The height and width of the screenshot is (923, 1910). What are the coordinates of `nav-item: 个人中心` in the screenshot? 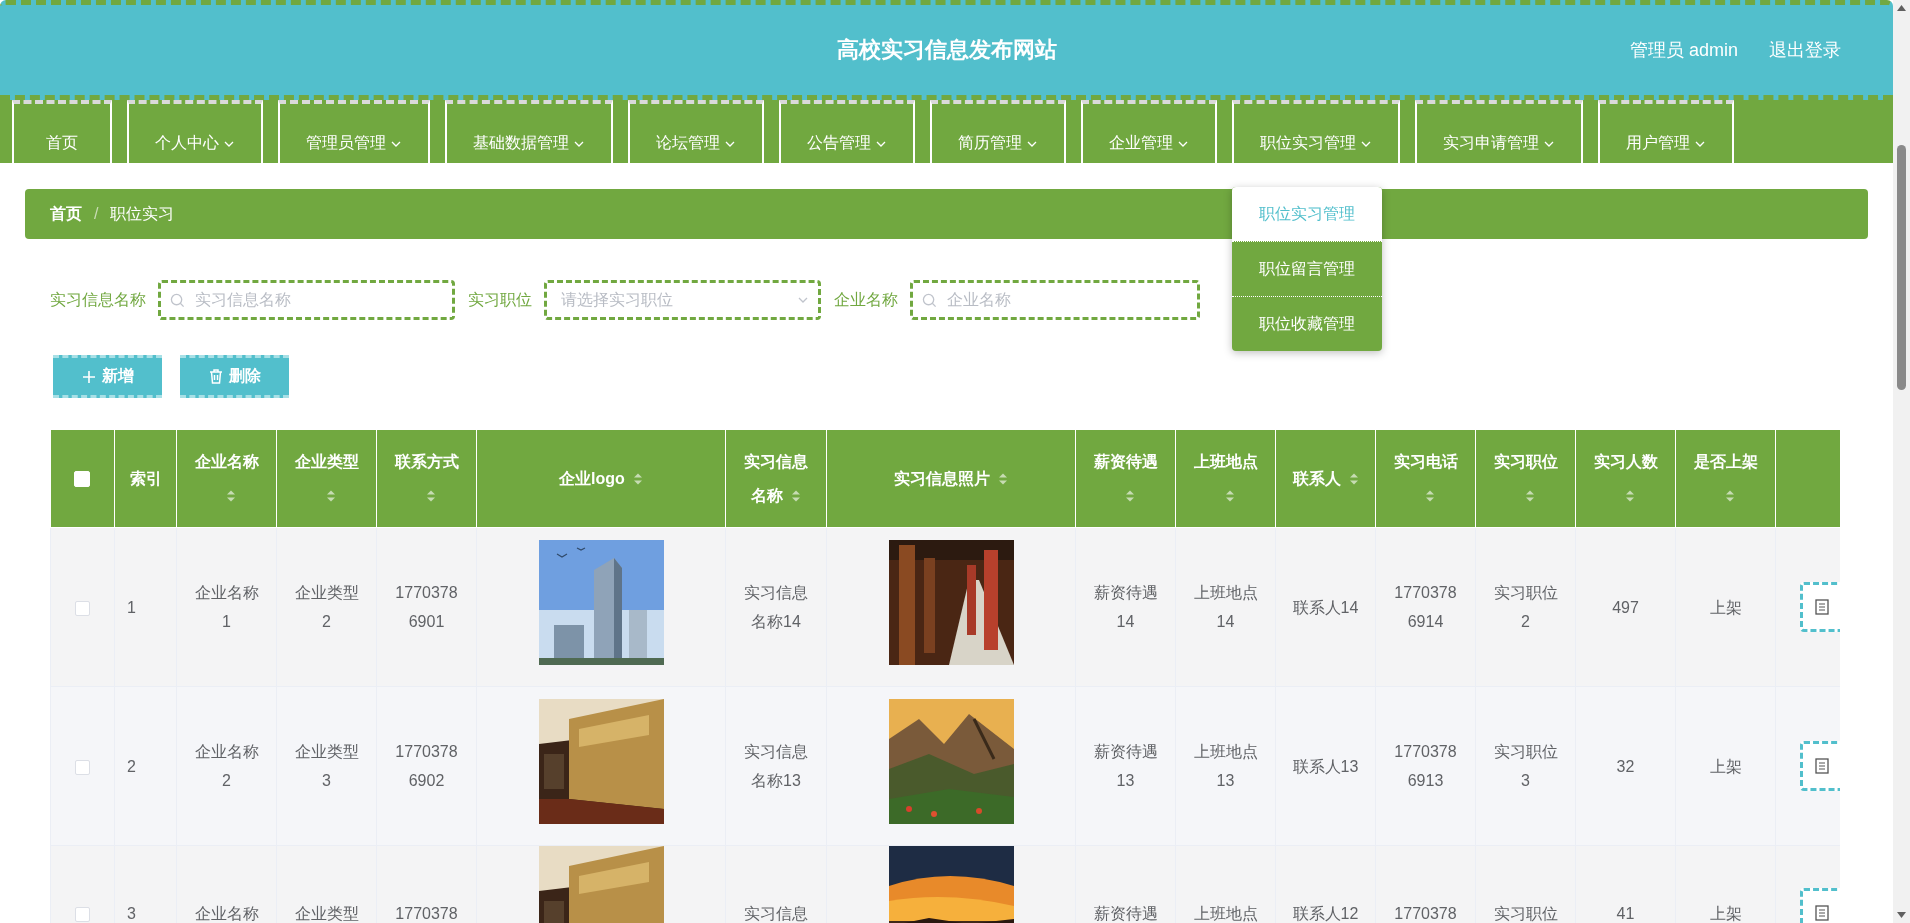 It's located at (195, 131).